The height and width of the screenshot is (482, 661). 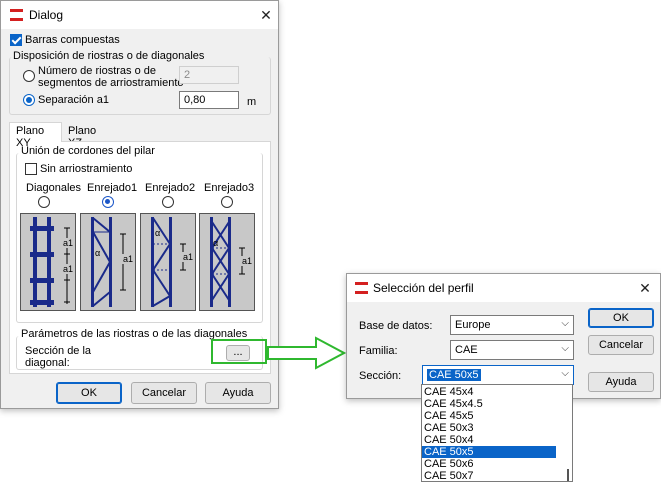 I want to click on seccion-label-line2: diagonal:, so click(x=47, y=363).